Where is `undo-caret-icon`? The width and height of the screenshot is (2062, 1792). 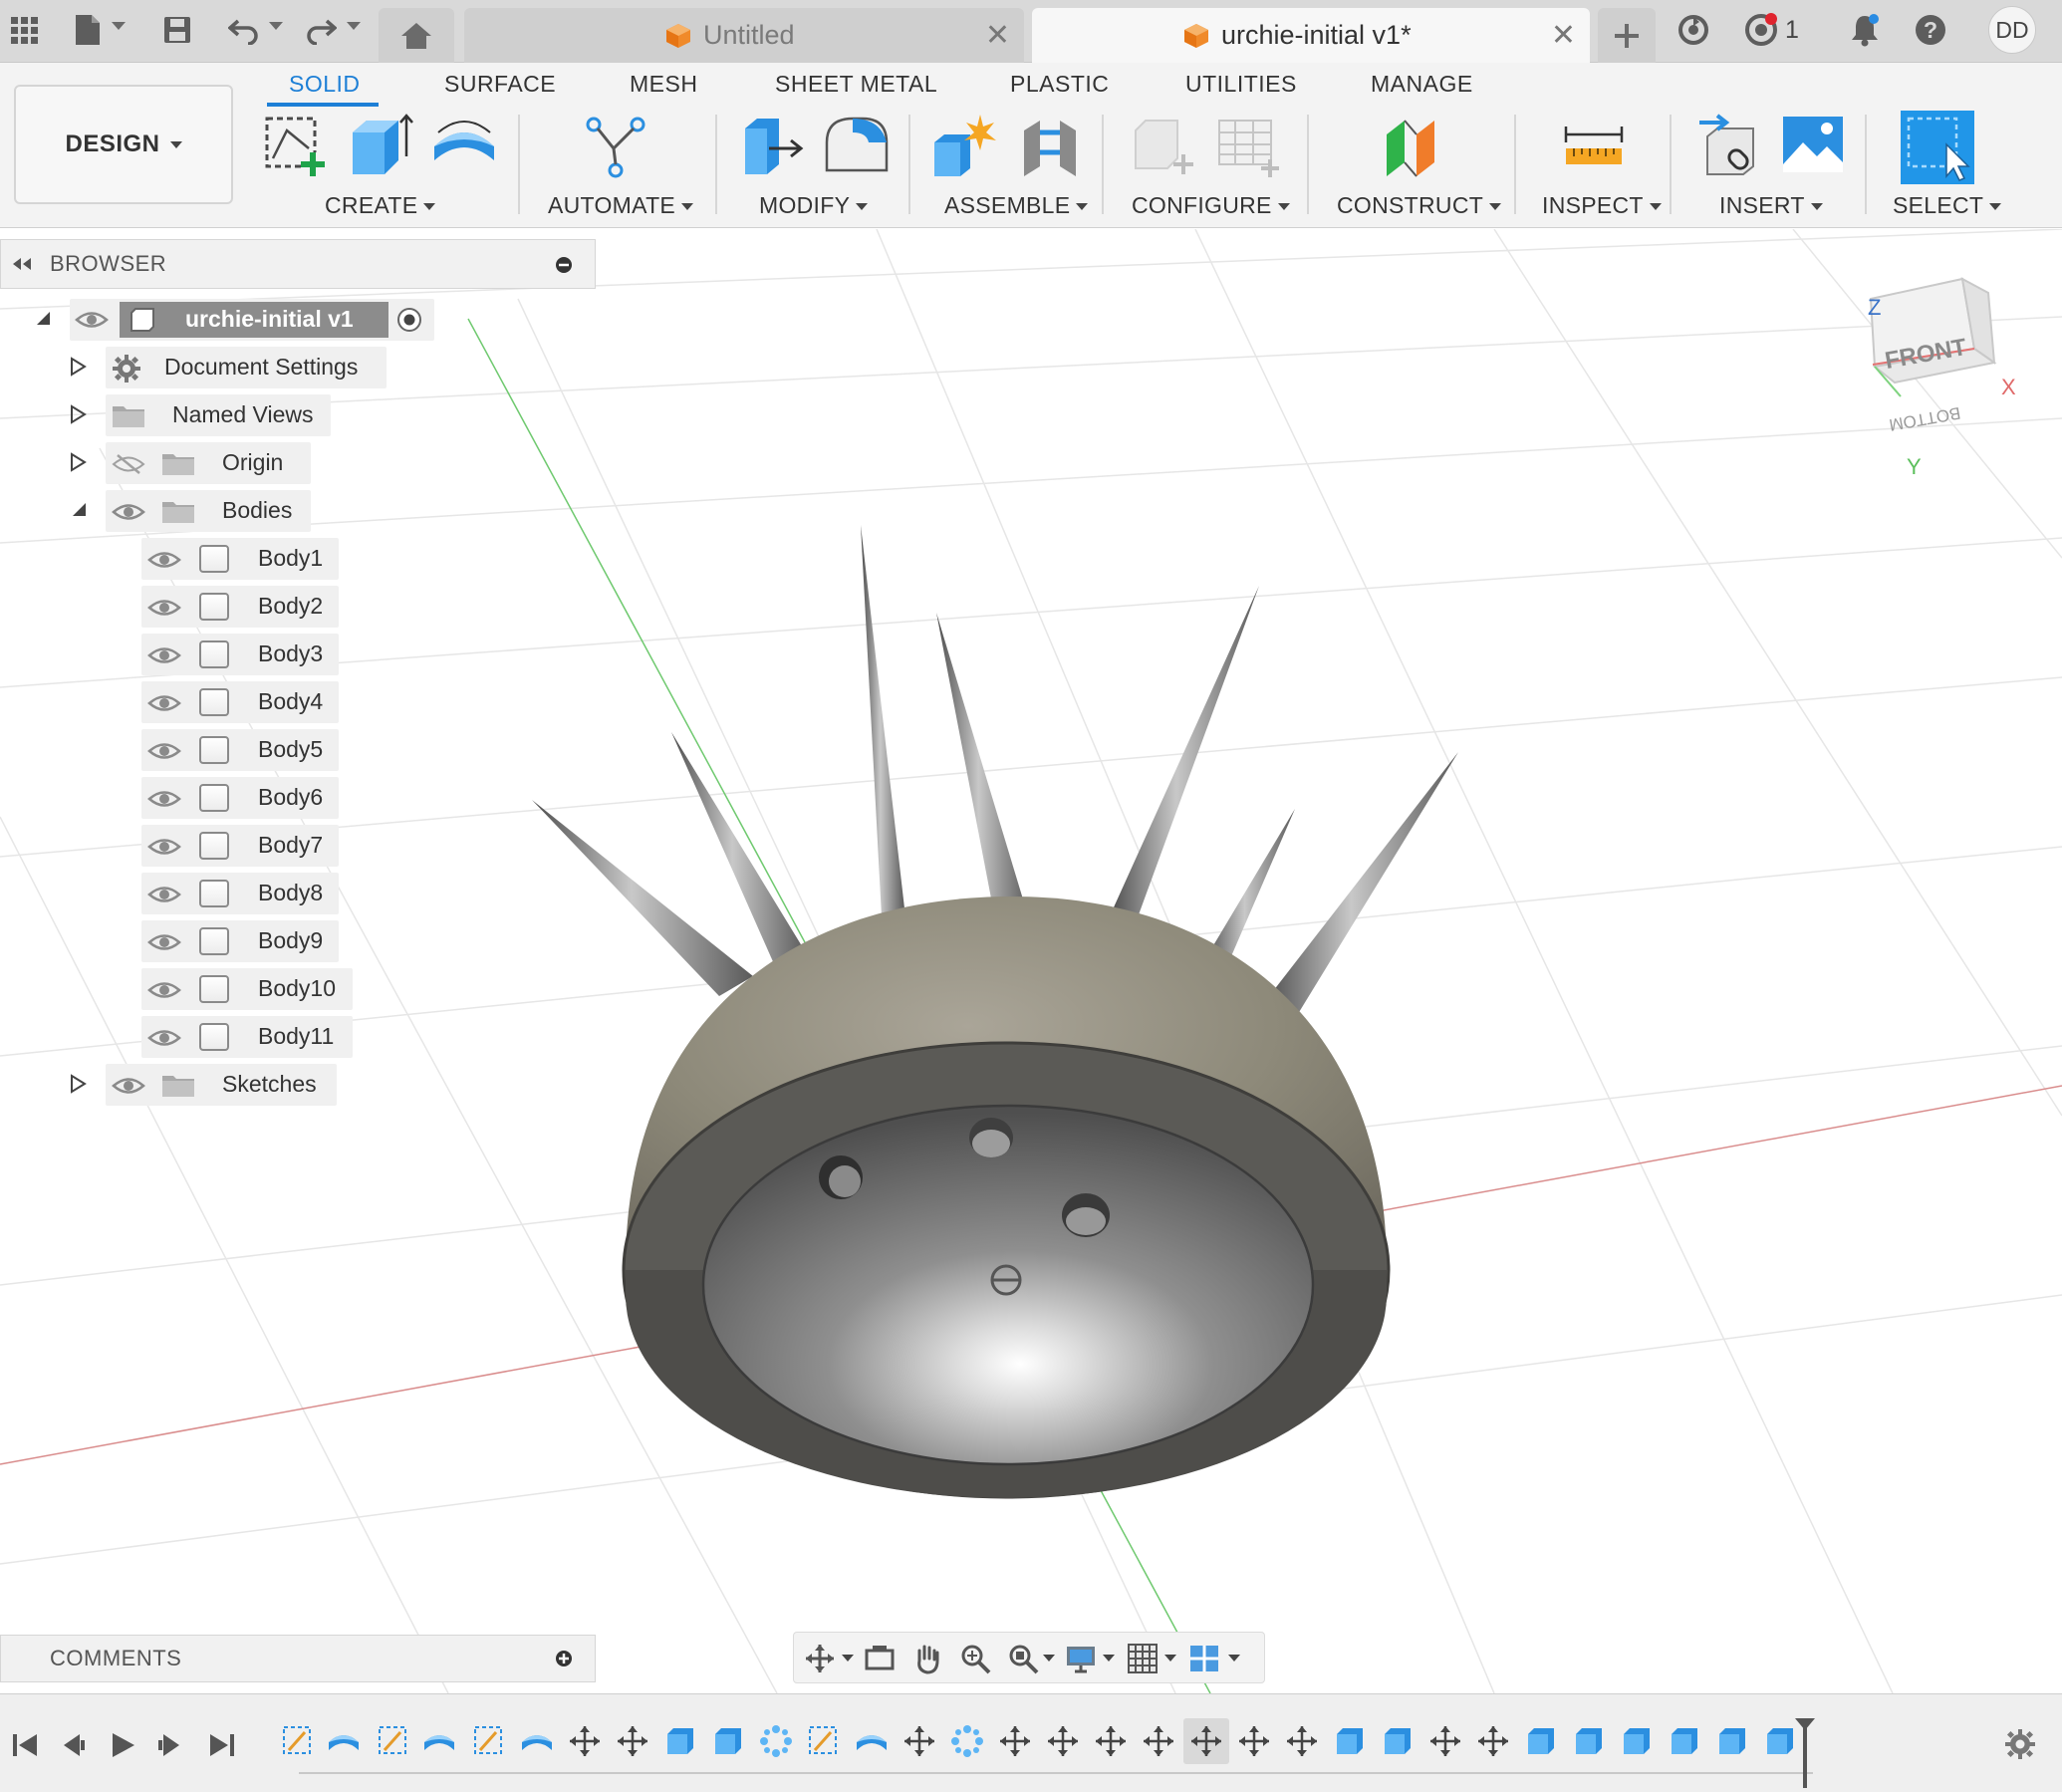
undo-caret-icon is located at coordinates (276, 26).